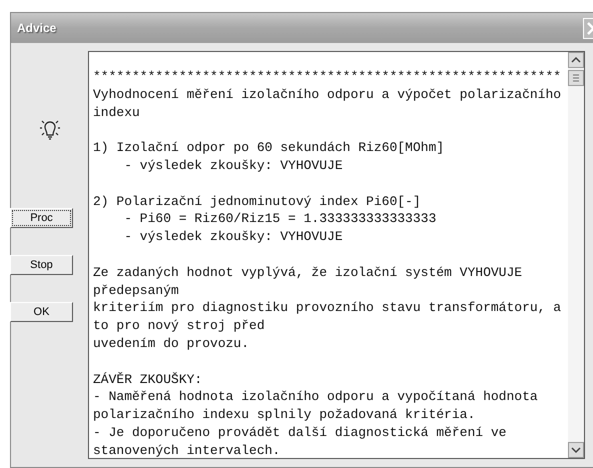 Image resolution: width=593 pixels, height=468 pixels. I want to click on report-line: - Pi60 = Riz60/Riz15 = 1.333333333333333, so click(279, 219).